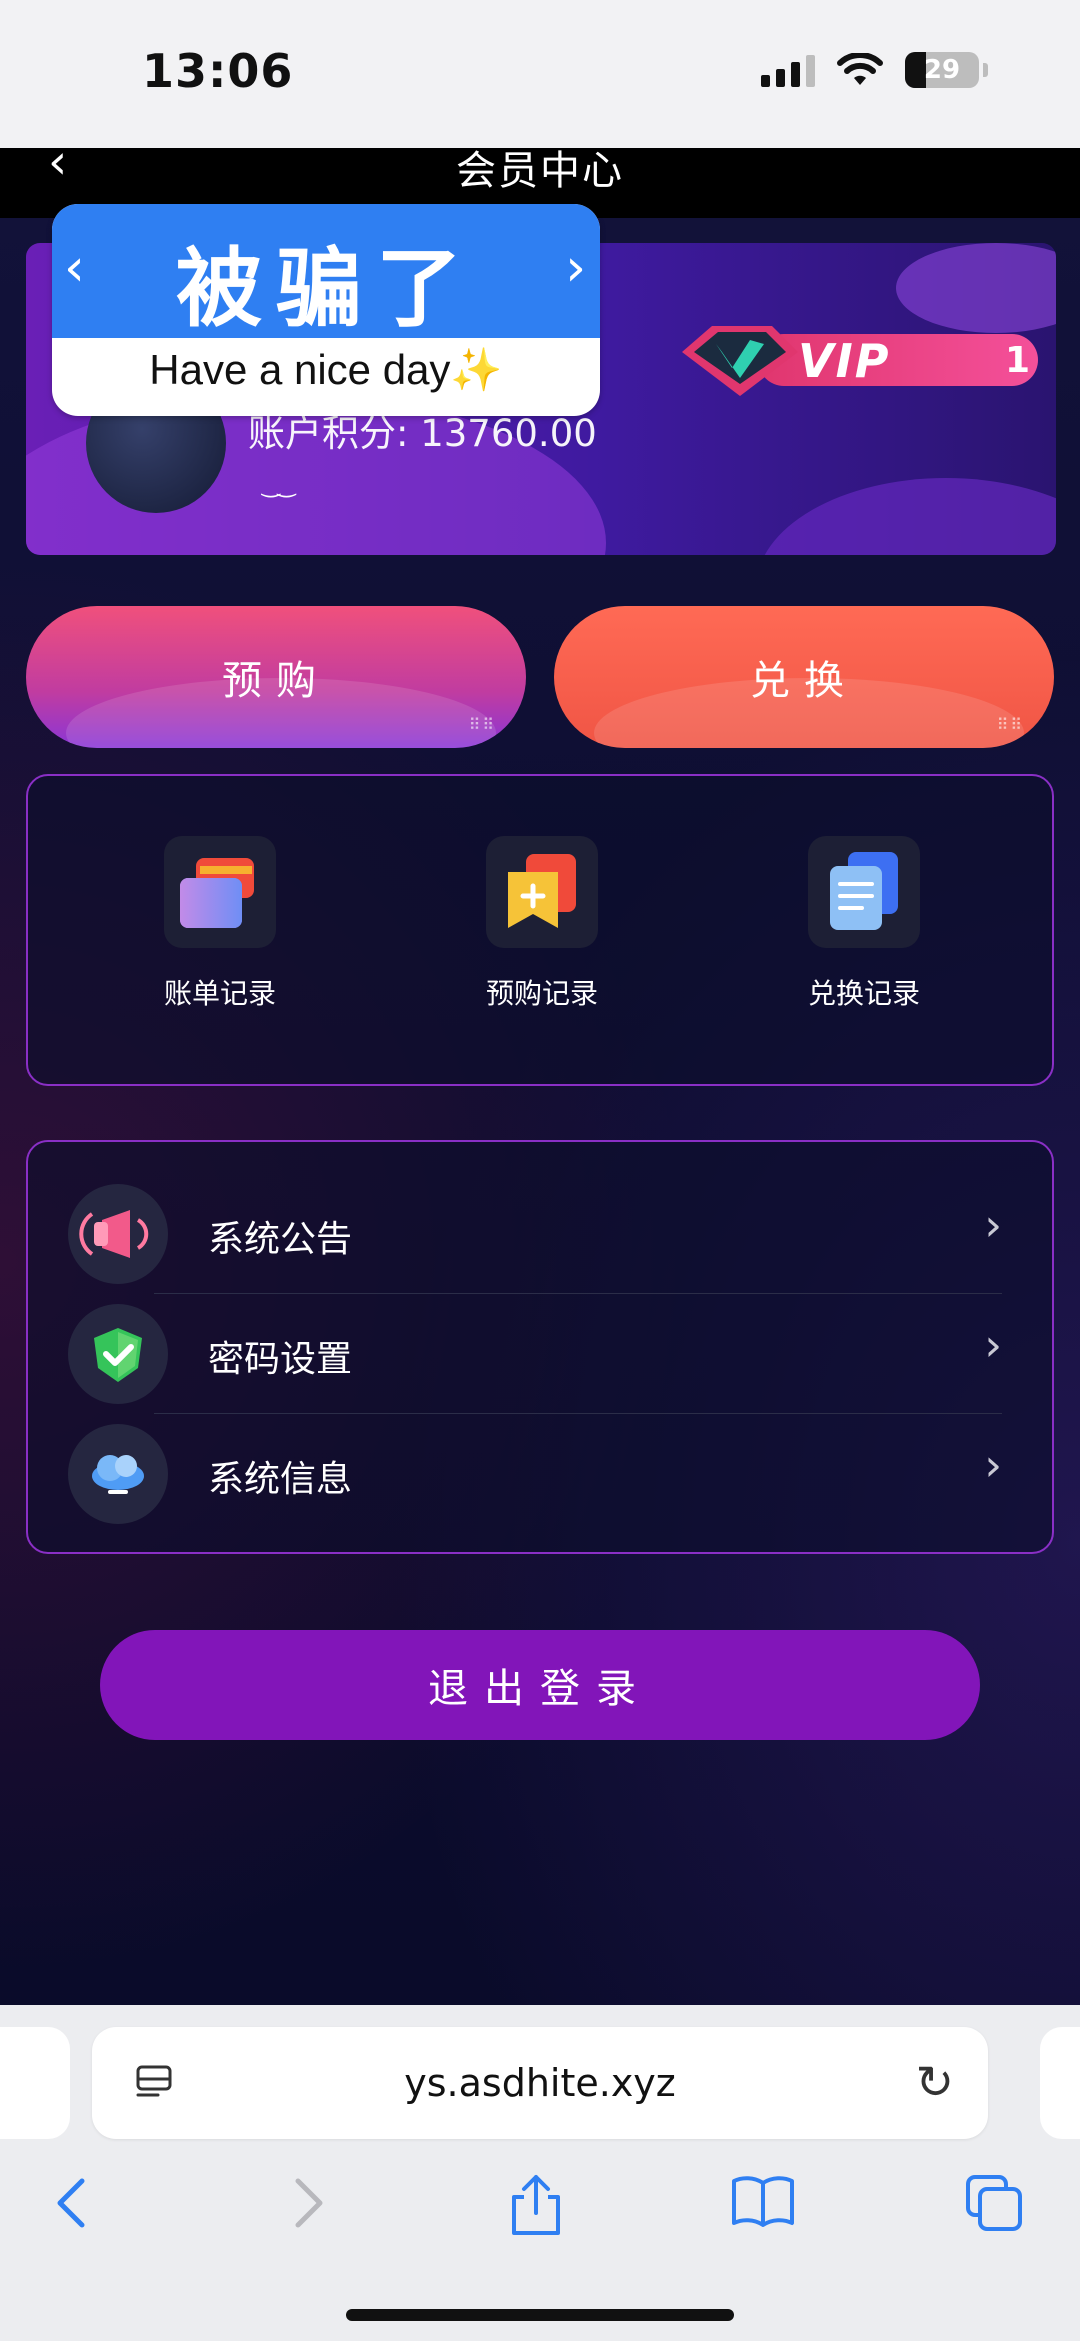  Describe the element at coordinates (35, 2083) in the screenshot. I see `previous-tab` at that location.